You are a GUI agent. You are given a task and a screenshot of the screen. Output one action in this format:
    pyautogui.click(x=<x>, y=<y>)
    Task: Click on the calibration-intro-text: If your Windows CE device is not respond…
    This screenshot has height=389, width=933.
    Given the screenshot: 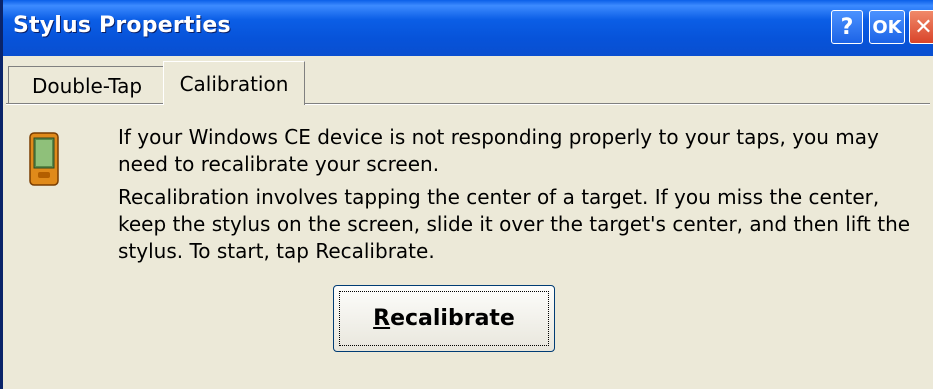 What is the action you would take?
    pyautogui.click(x=498, y=150)
    